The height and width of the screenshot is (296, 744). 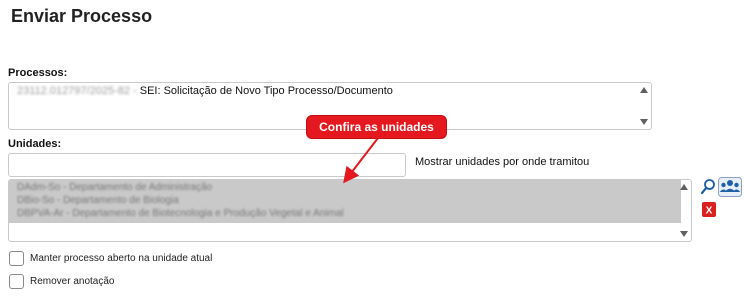 What do you see at coordinates (376, 127) in the screenshot?
I see `callout-confira-unidades: Confira as unidades` at bounding box center [376, 127].